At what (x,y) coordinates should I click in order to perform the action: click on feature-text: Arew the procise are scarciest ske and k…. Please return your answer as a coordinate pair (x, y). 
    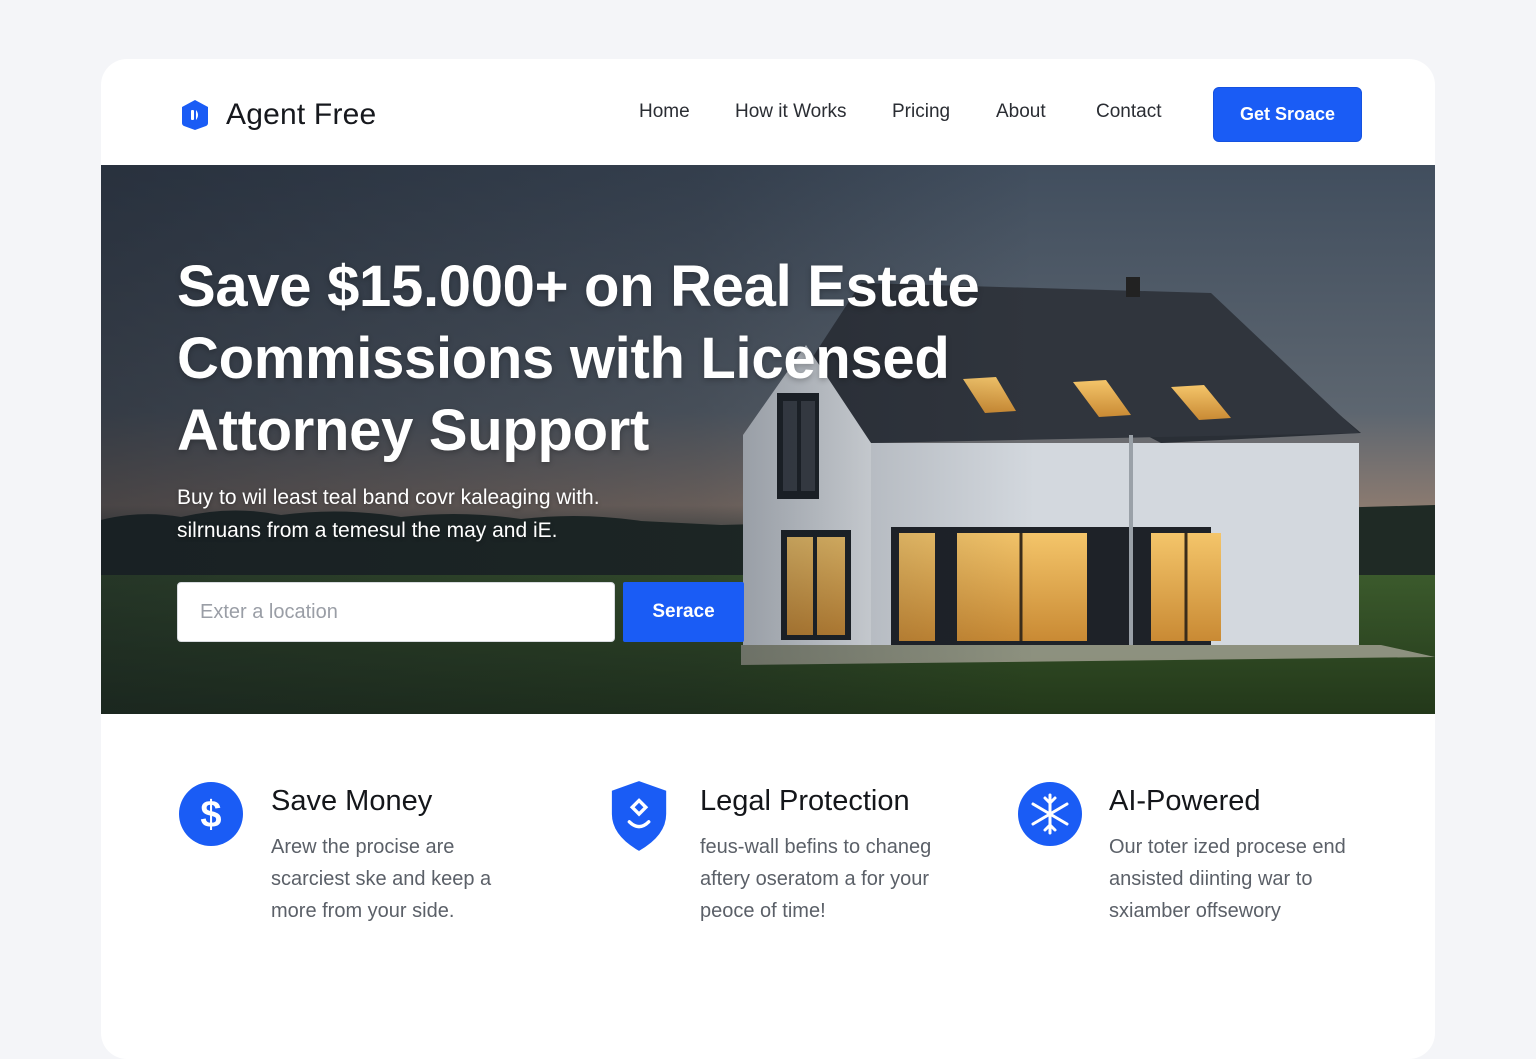
    Looking at the image, I should click on (381, 879).